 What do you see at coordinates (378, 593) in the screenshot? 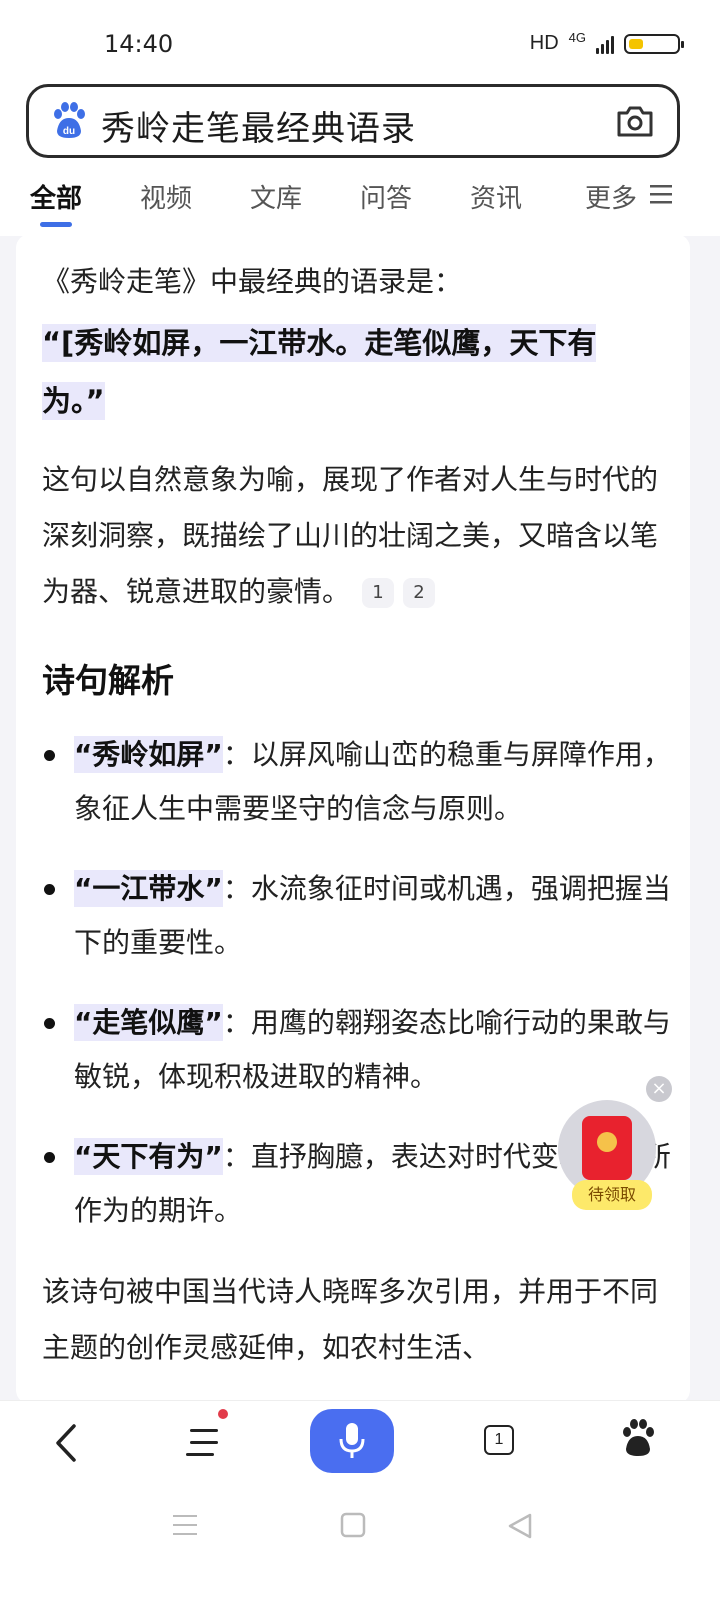
I see `citation-1: 1` at bounding box center [378, 593].